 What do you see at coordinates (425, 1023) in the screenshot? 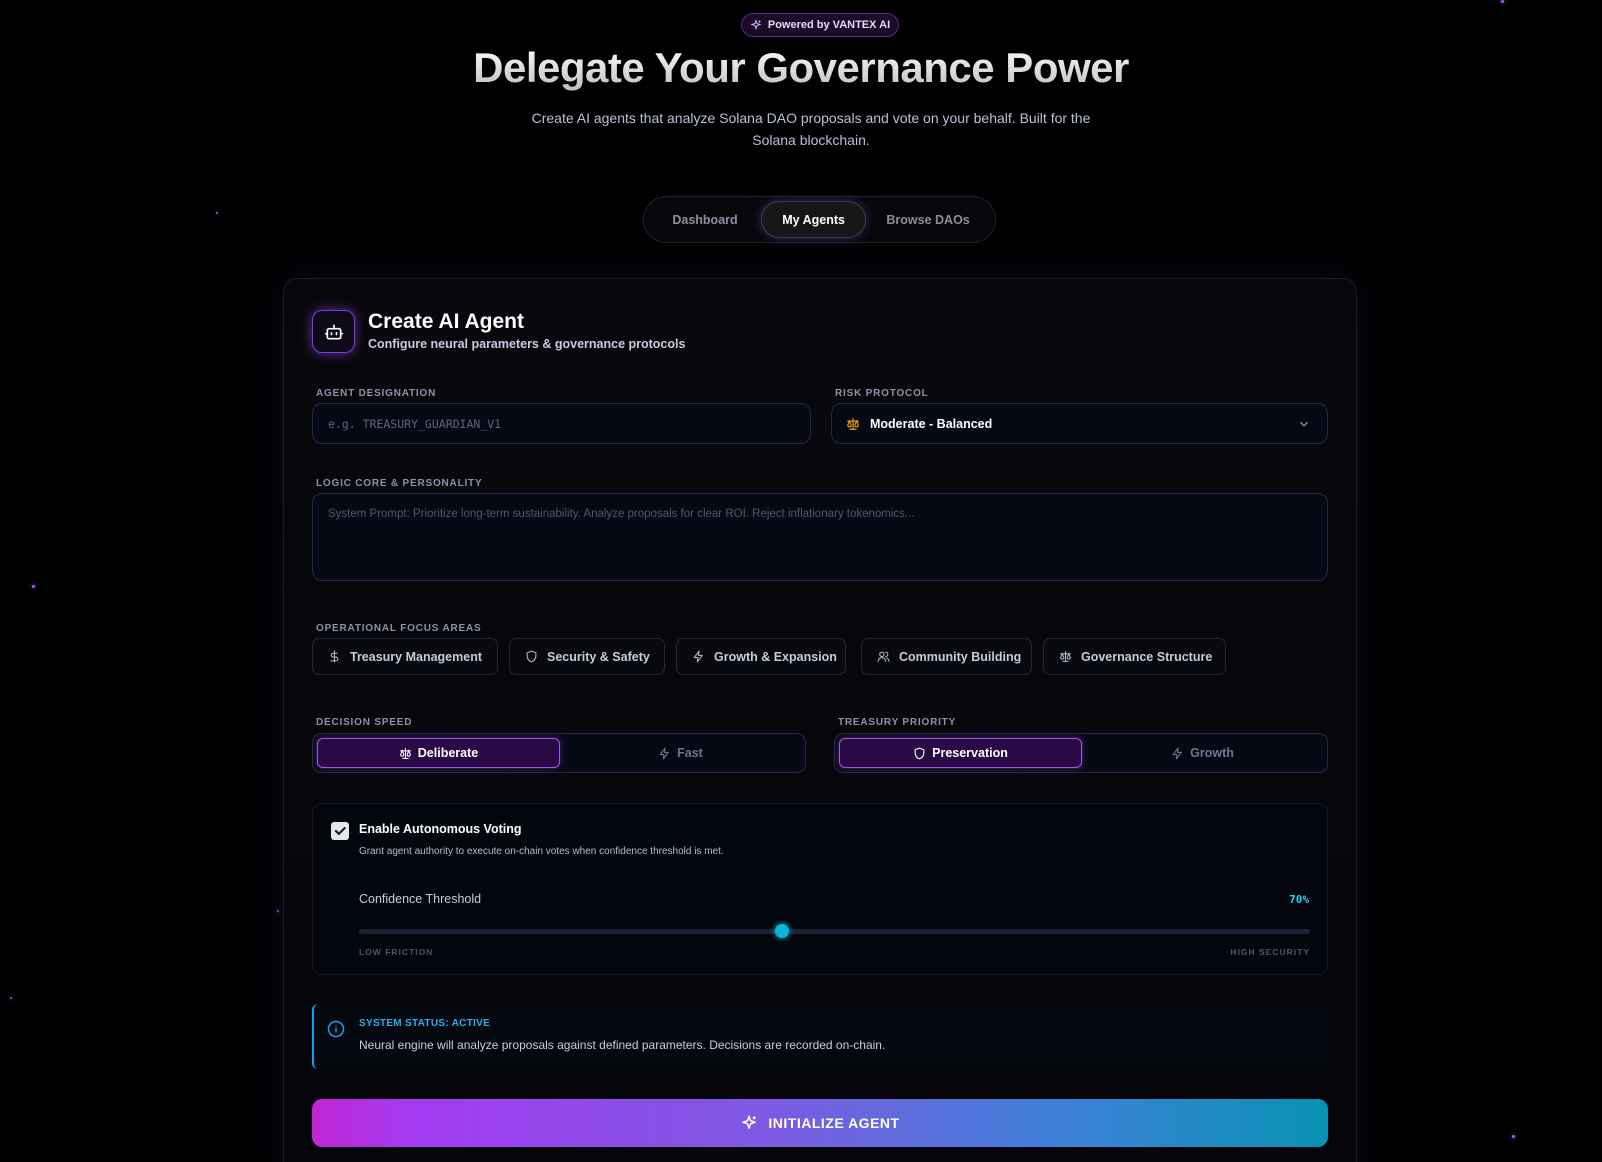
I see `system-status-title: SYSTEM STATUS: ACTIVE` at bounding box center [425, 1023].